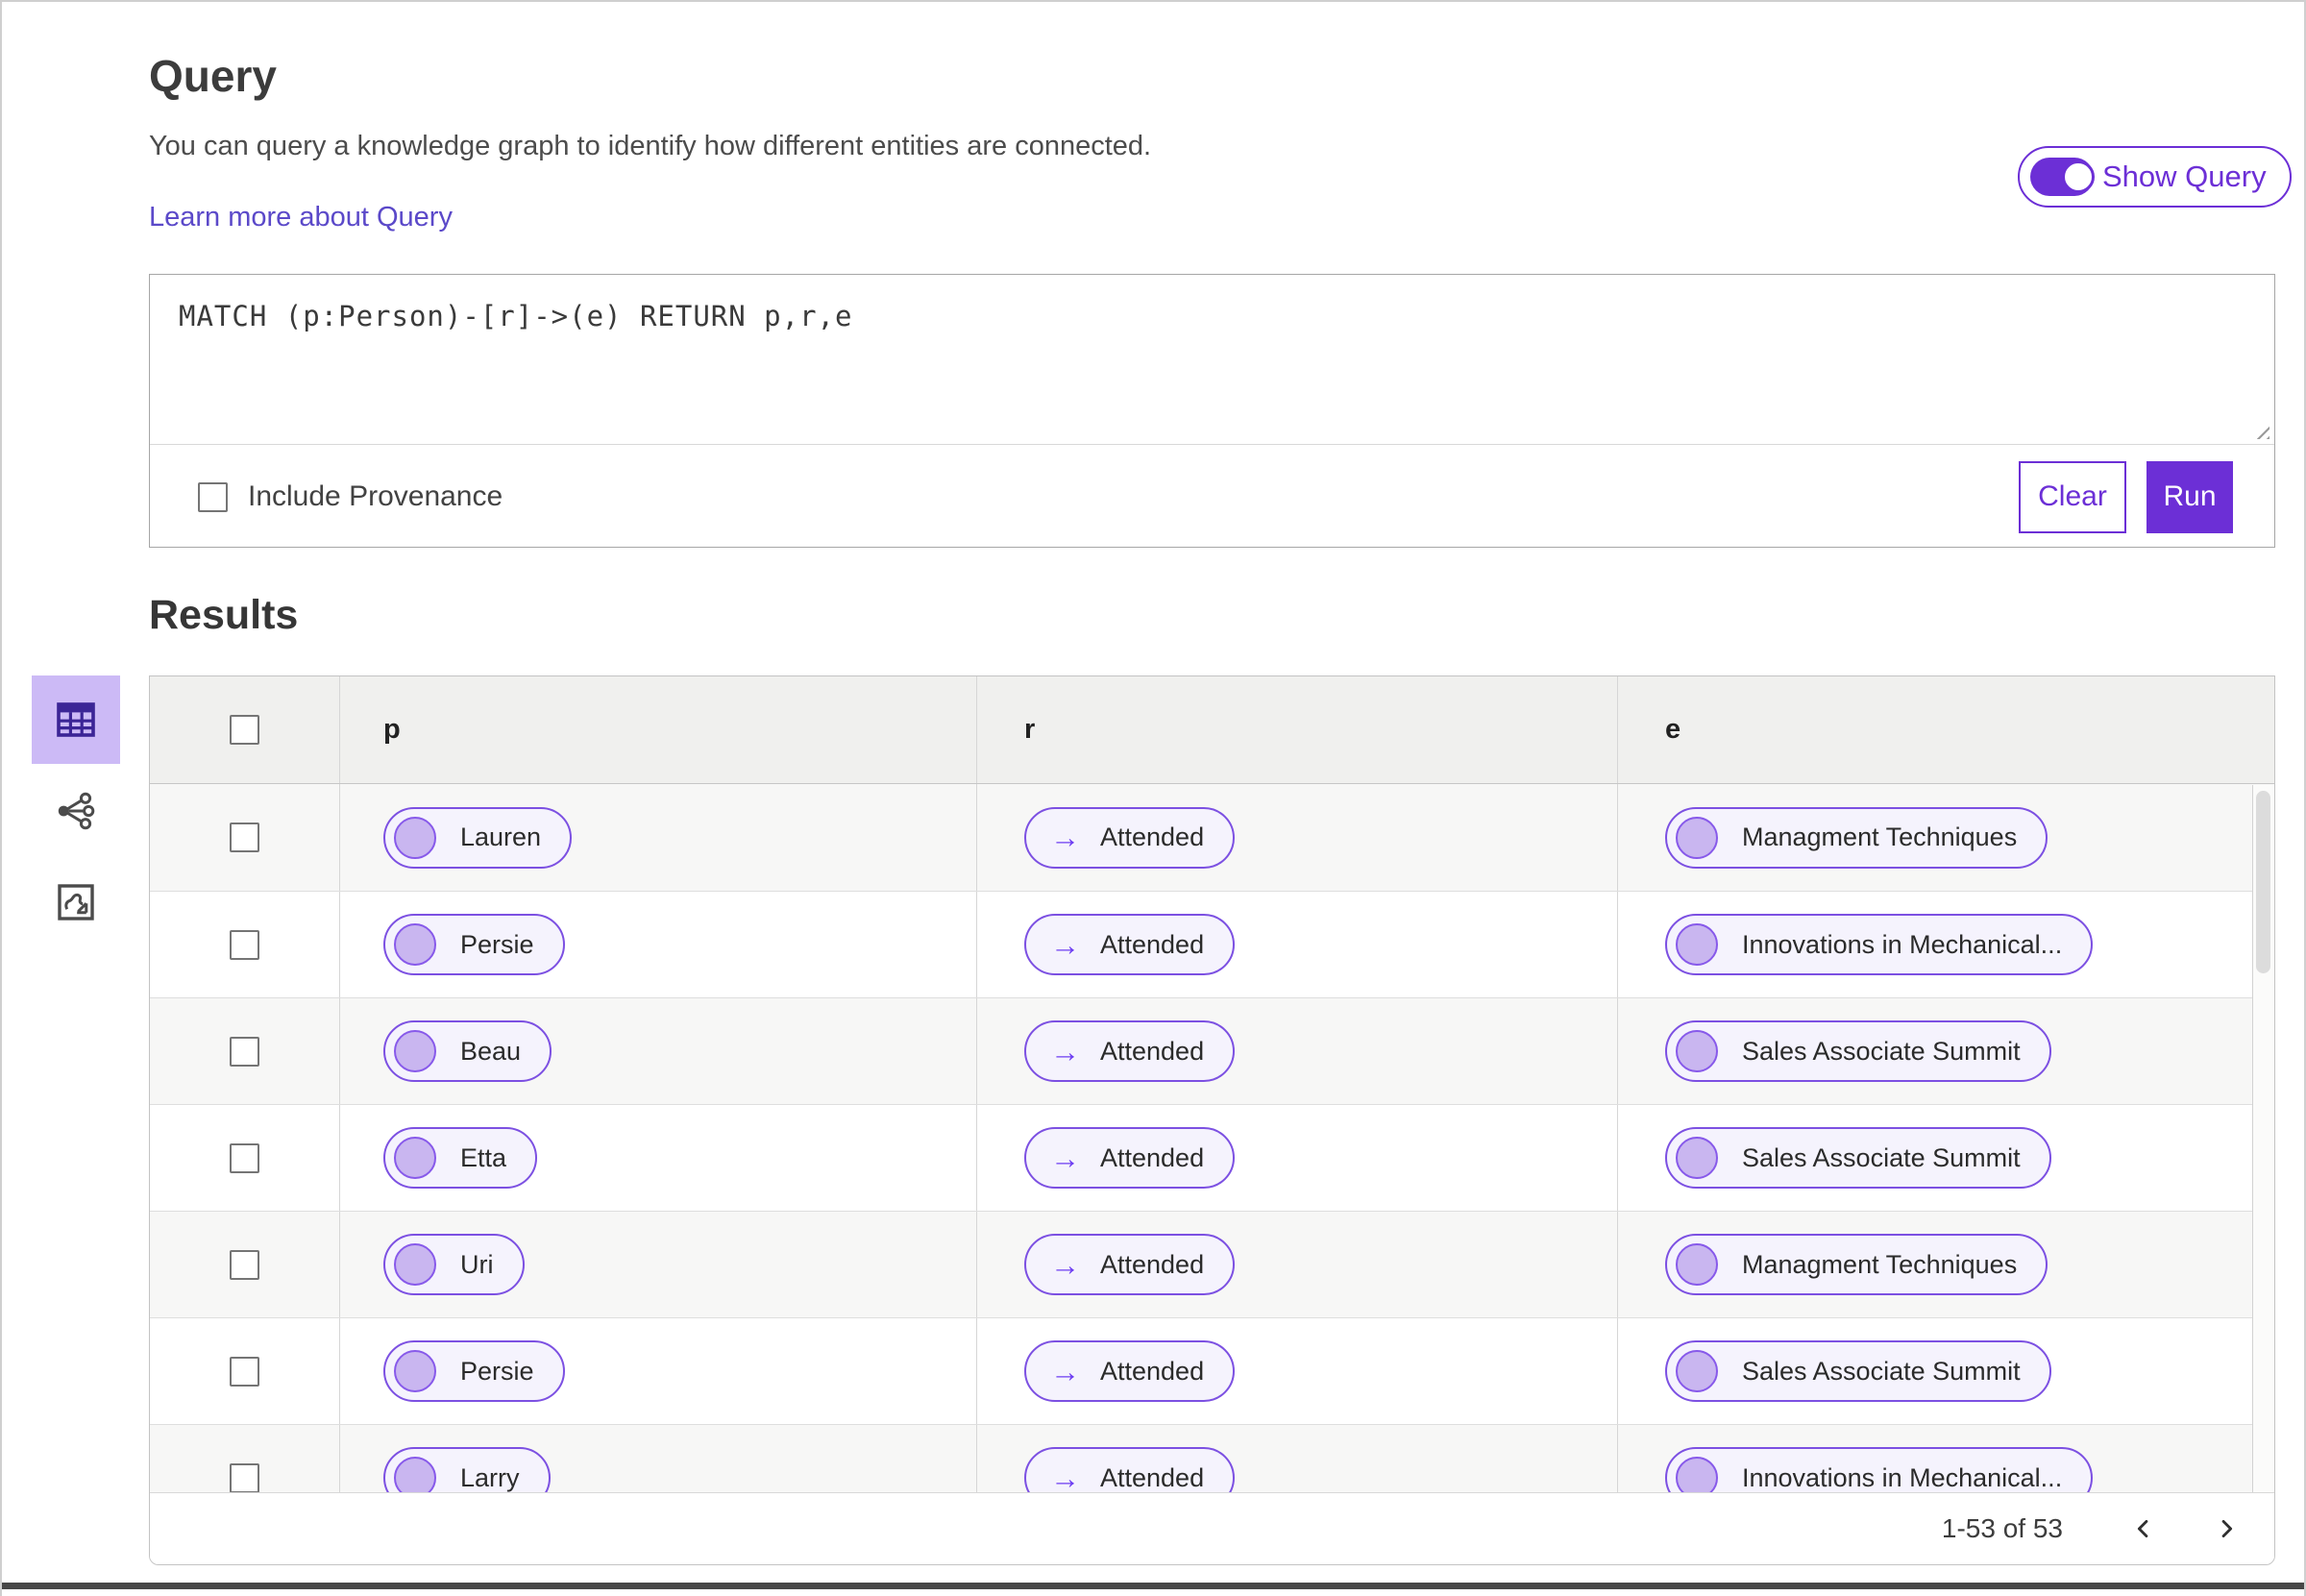  I want to click on previous-page-button, so click(2143, 1529).